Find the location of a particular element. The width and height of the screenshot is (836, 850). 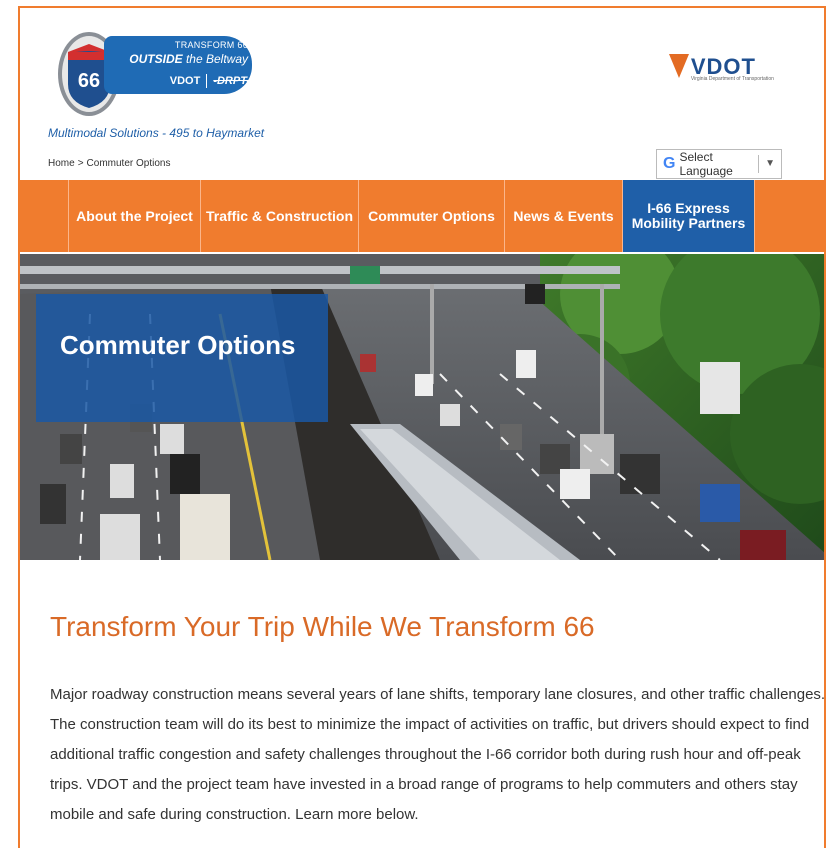

chevron-down-icon: ▼ is located at coordinates (769, 164).